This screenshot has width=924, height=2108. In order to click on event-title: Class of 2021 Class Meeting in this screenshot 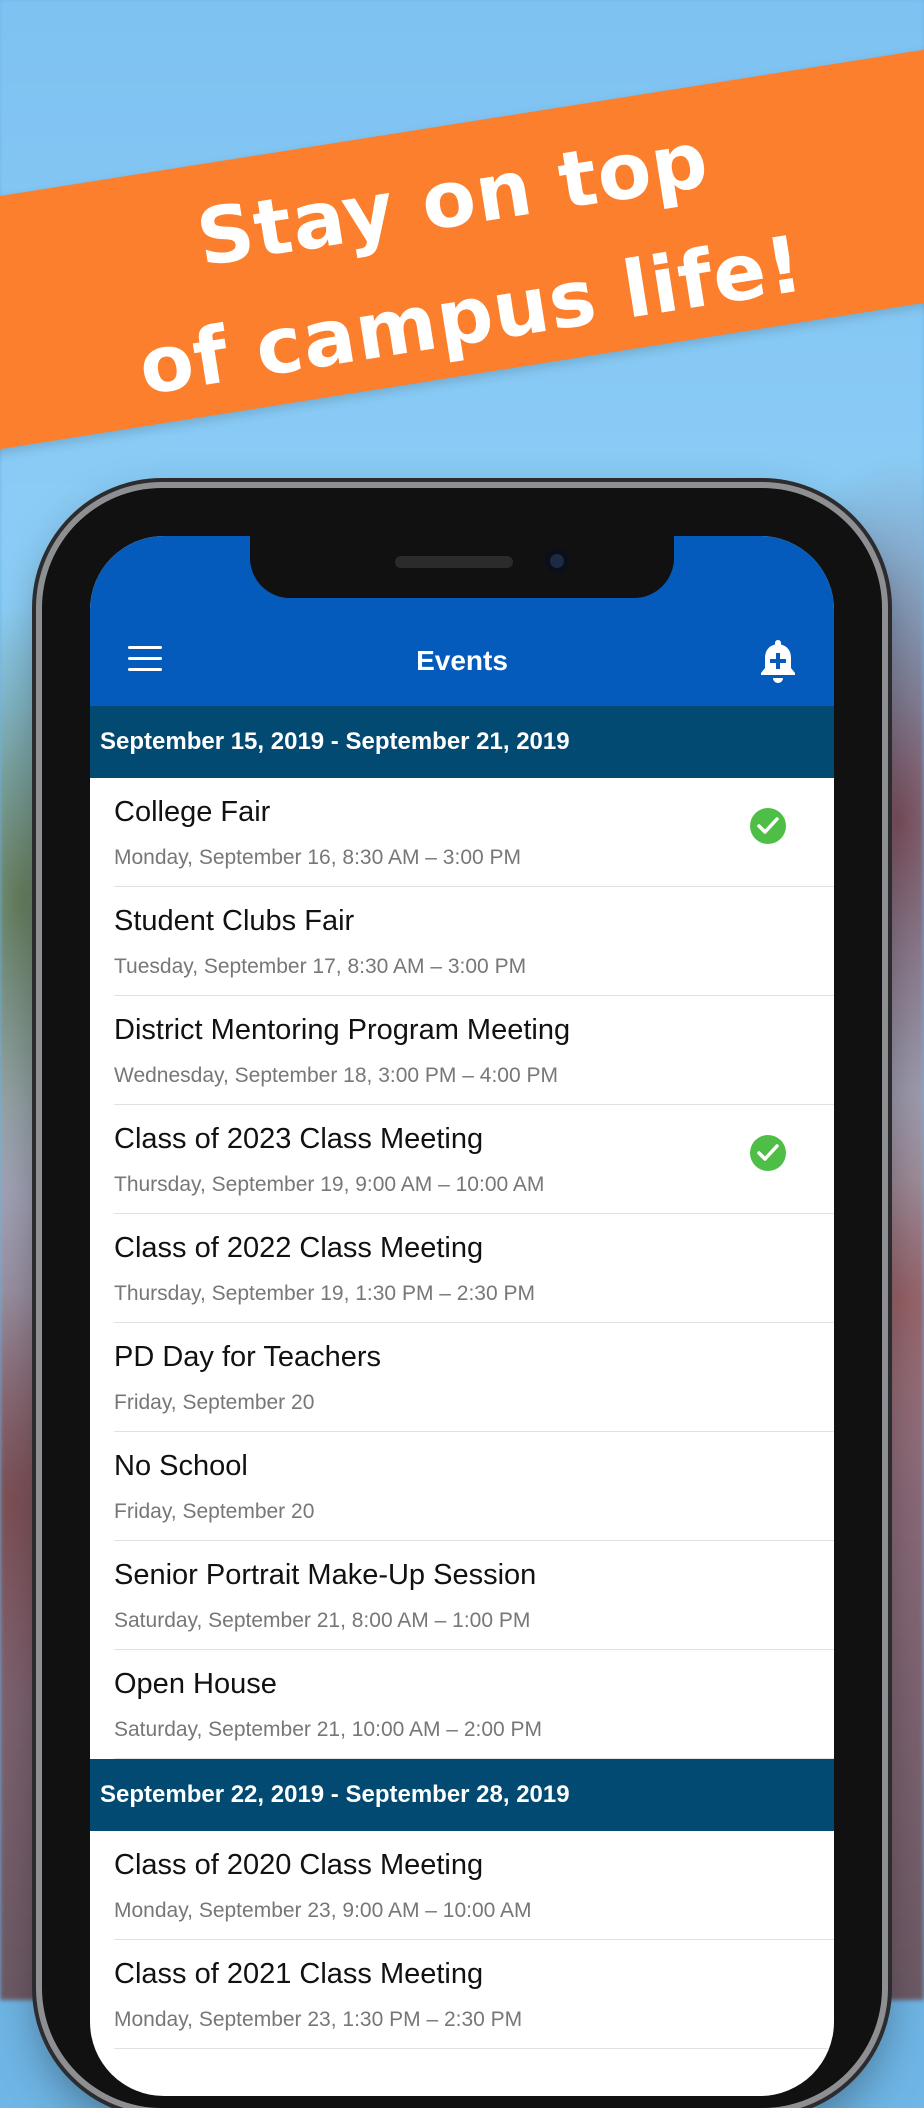, I will do `click(299, 1974)`.